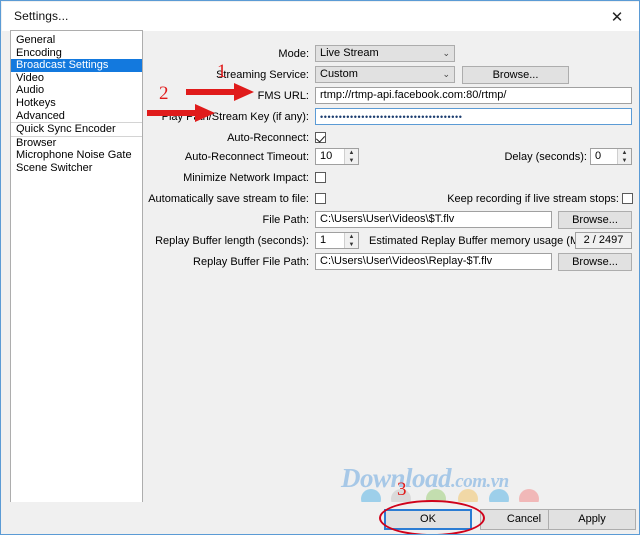  I want to click on replay-buffer-length-label: Replay Buffer length (seconds):, so click(232, 241).